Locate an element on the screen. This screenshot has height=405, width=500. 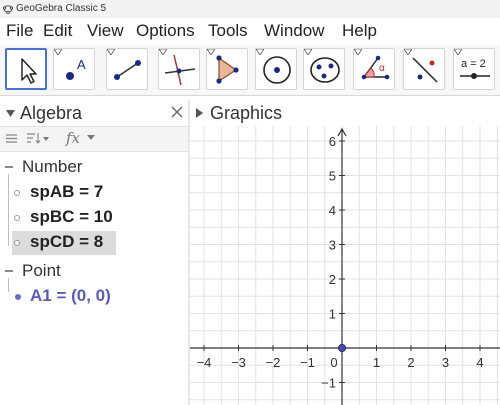
tool-move-button is located at coordinates (26, 69).